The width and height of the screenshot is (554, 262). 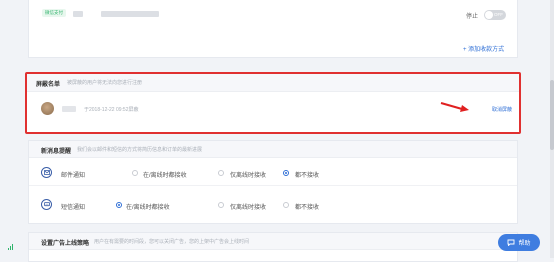 I want to click on email-option-offline-label: 仅离线时接收, so click(x=248, y=174).